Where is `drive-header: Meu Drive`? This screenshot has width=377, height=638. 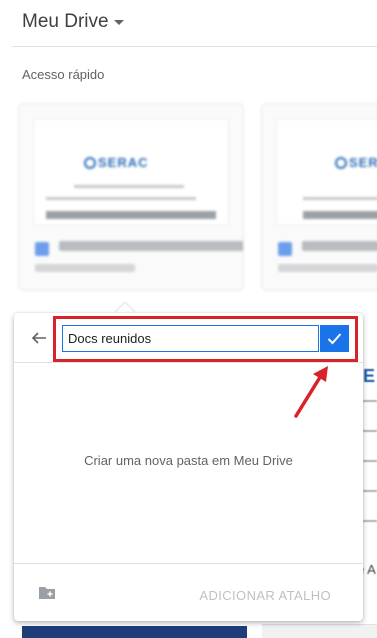
drive-header: Meu Drive is located at coordinates (188, 23).